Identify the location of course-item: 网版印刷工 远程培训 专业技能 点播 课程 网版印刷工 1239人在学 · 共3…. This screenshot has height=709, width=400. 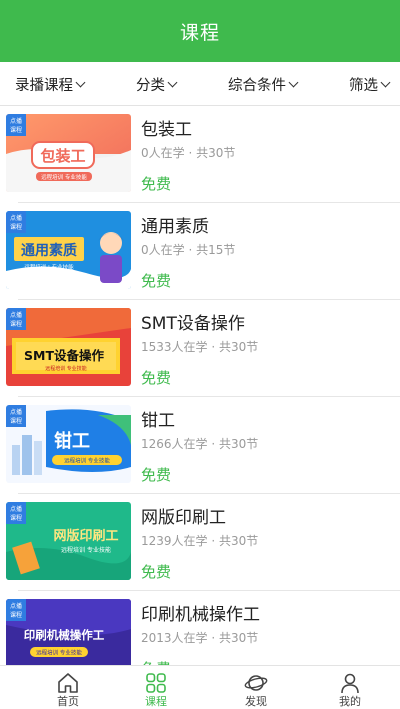
(200, 542).